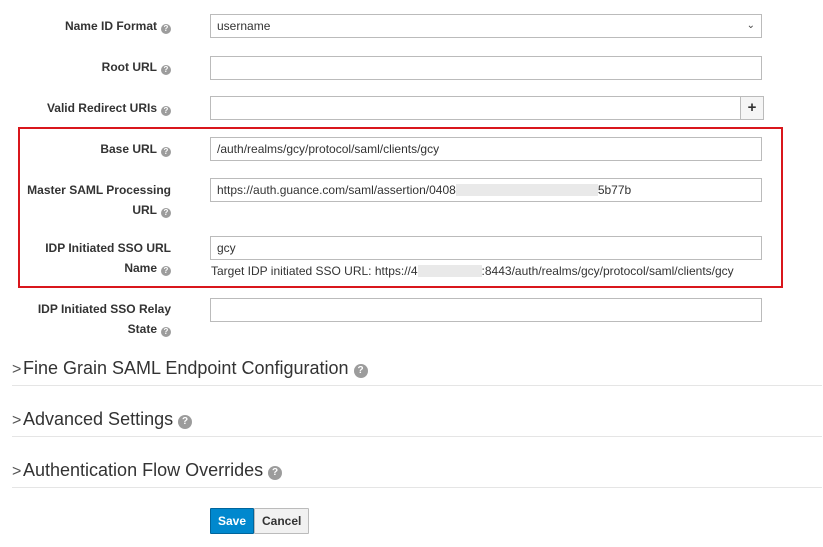 The width and height of the screenshot is (823, 547). I want to click on idp-sso-url-name-label: IDP Initiated SSO URL Name?, so click(108, 258).